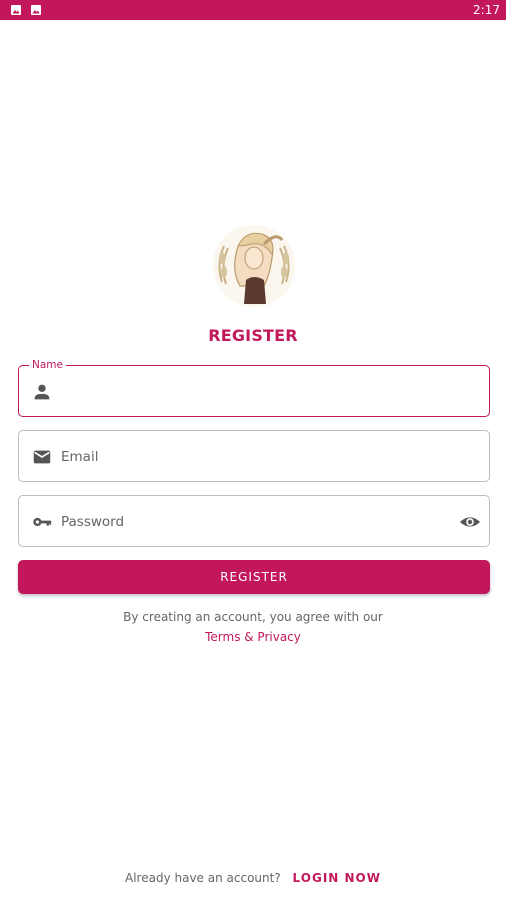 The width and height of the screenshot is (506, 900). Describe the element at coordinates (254, 266) in the screenshot. I see `app-logo` at that location.